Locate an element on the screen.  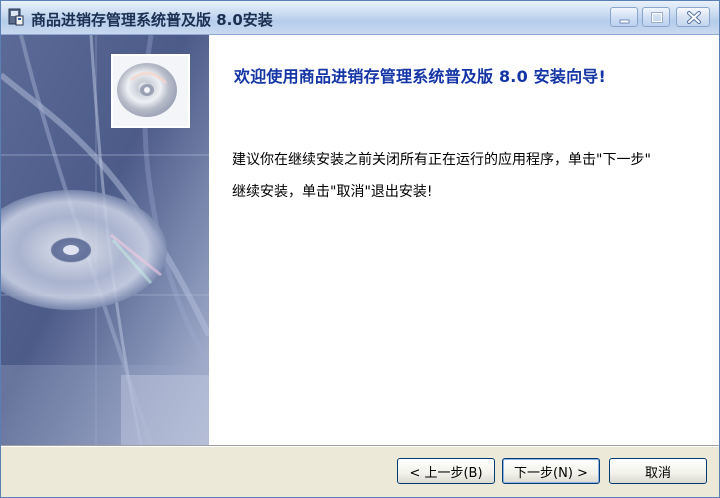
next-button: 下一步(N) > is located at coordinates (551, 471).